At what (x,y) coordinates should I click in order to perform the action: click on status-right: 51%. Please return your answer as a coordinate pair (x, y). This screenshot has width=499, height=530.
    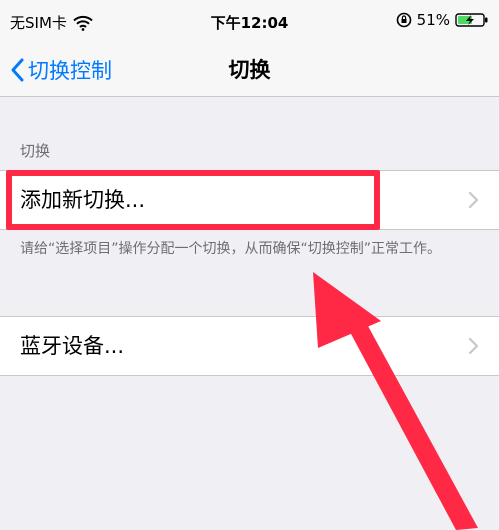
    Looking at the image, I should click on (442, 20).